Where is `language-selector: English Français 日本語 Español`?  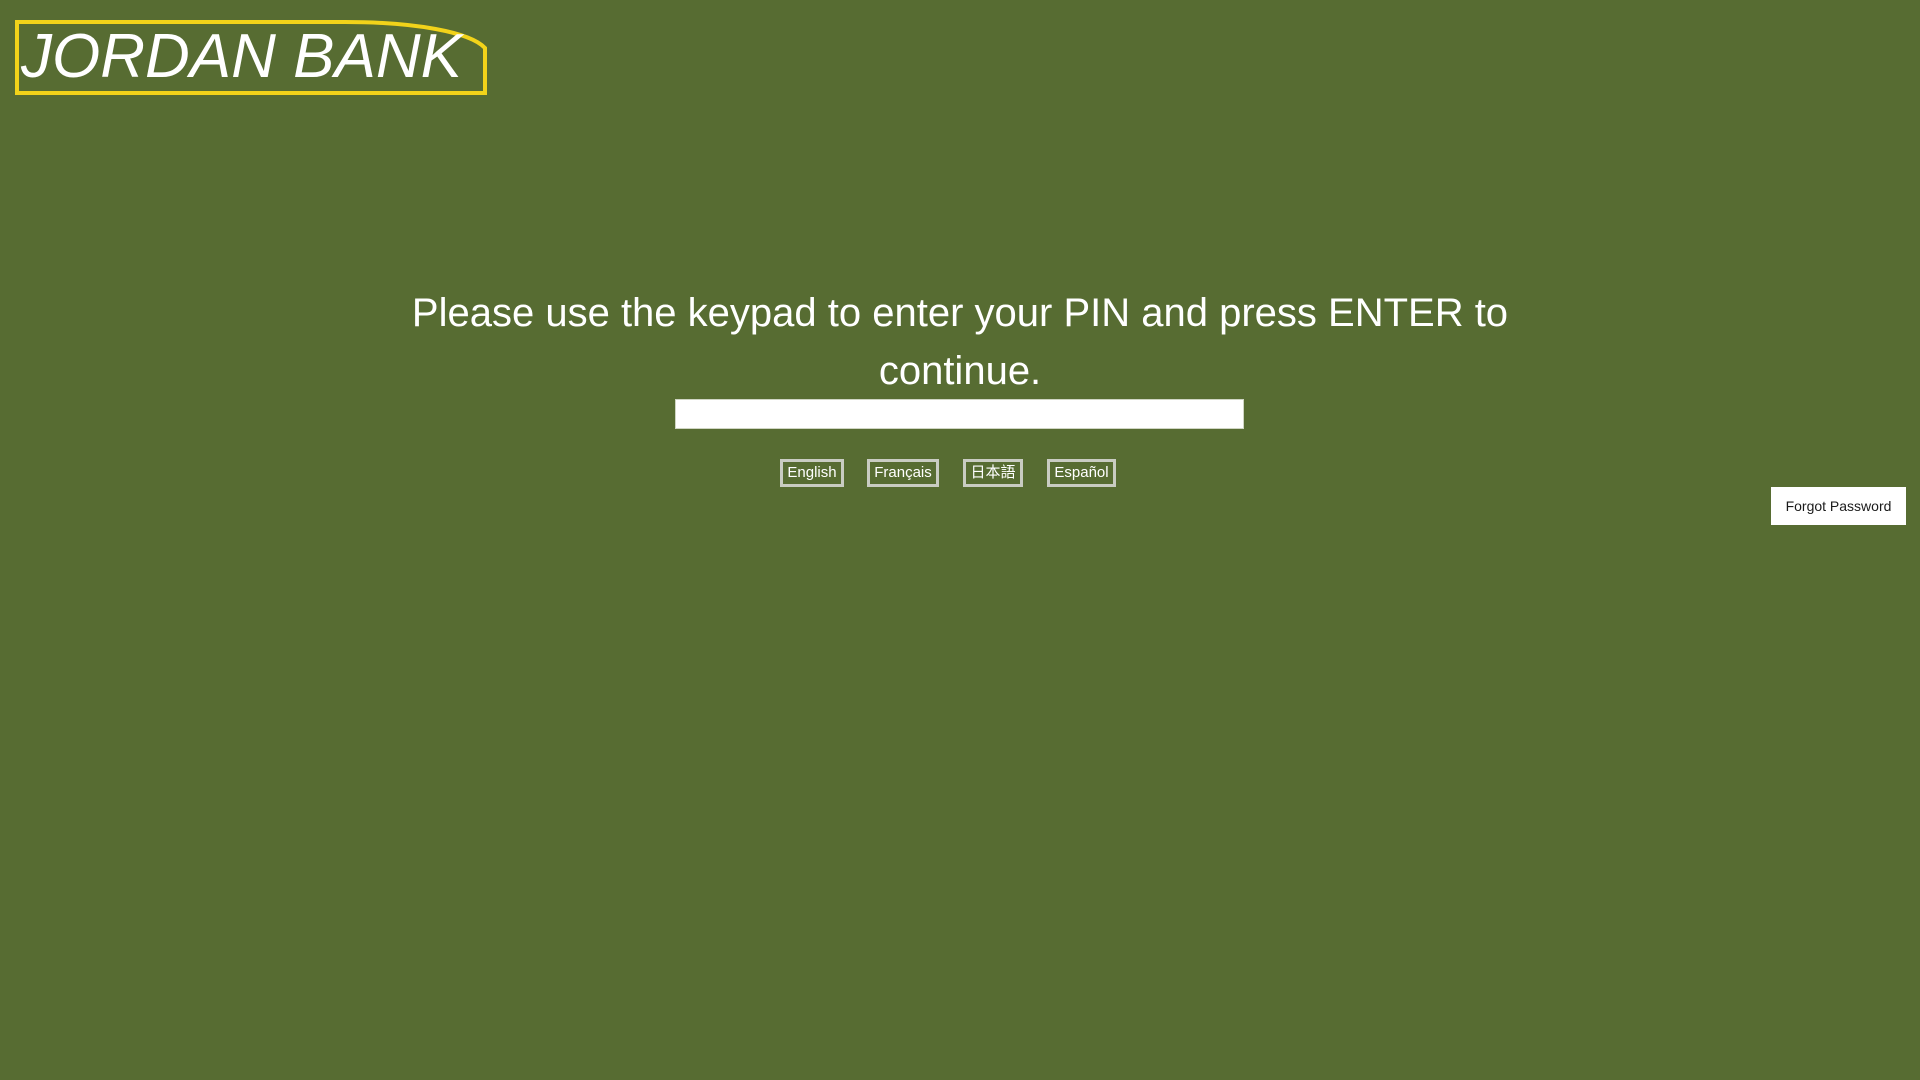 language-selector: English Français 日本語 Español is located at coordinates (960, 473).